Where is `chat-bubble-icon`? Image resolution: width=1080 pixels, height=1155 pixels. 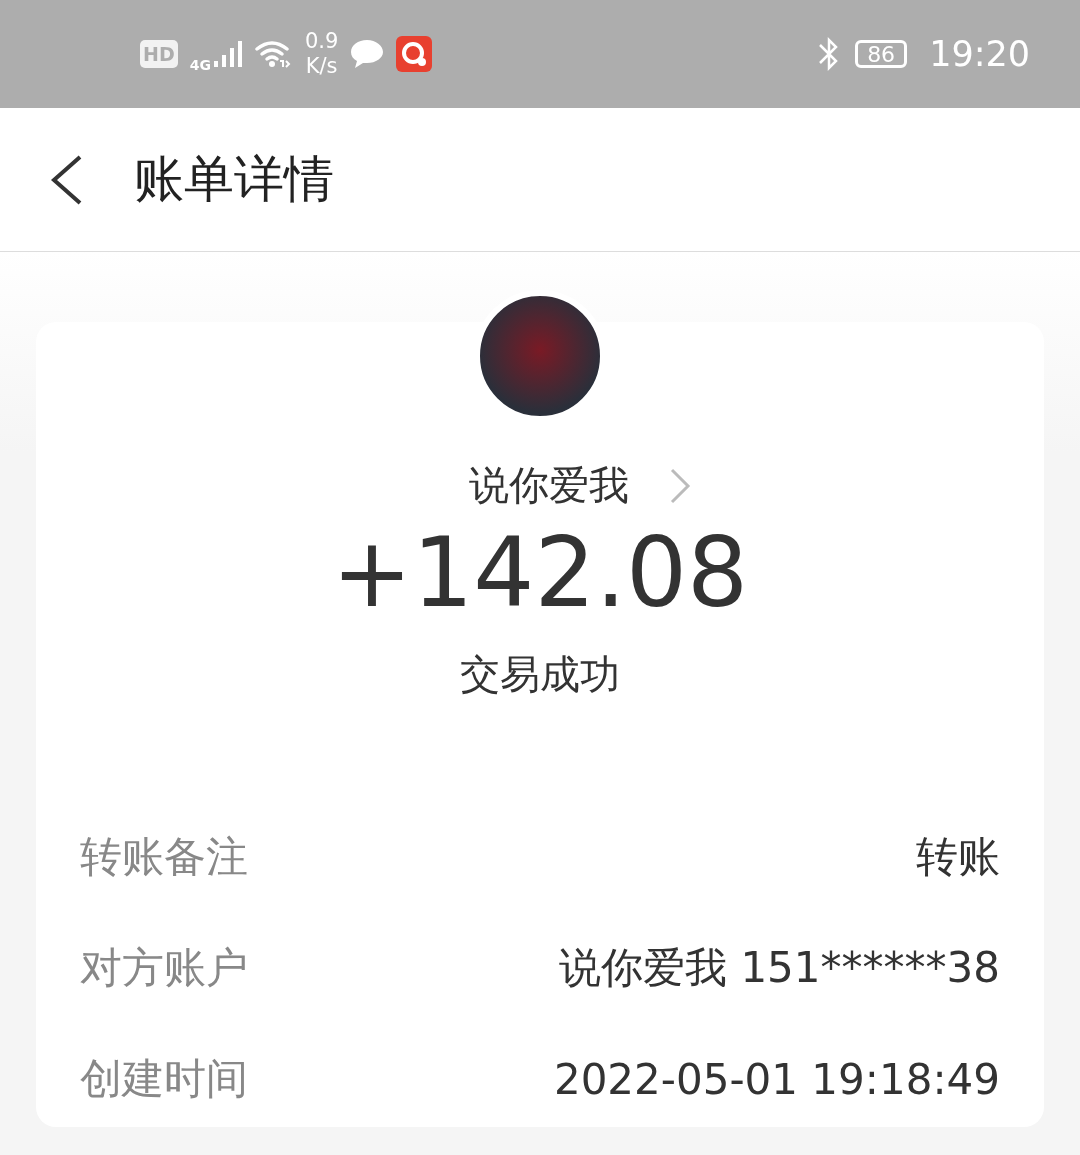
chat-bubble-icon is located at coordinates (367, 54).